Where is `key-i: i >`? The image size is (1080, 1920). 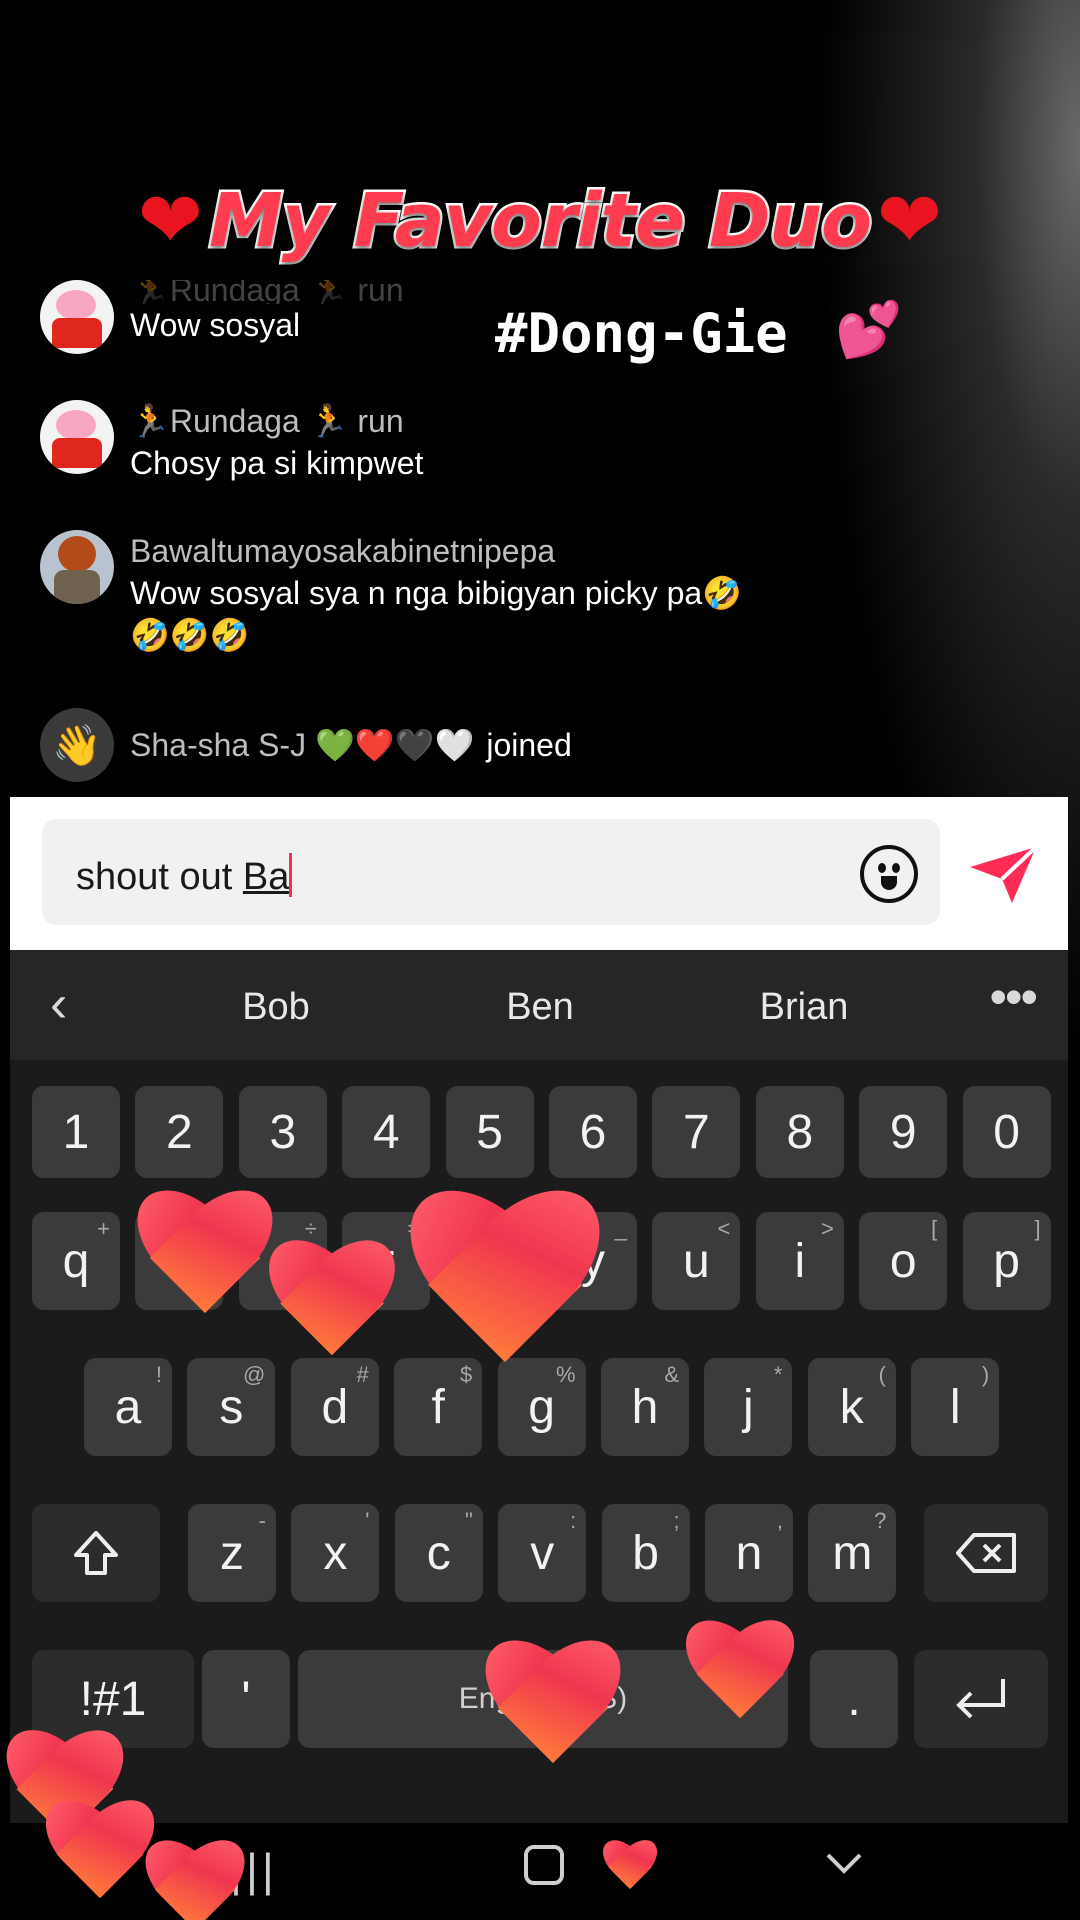
key-i: i > is located at coordinates (799, 1261).